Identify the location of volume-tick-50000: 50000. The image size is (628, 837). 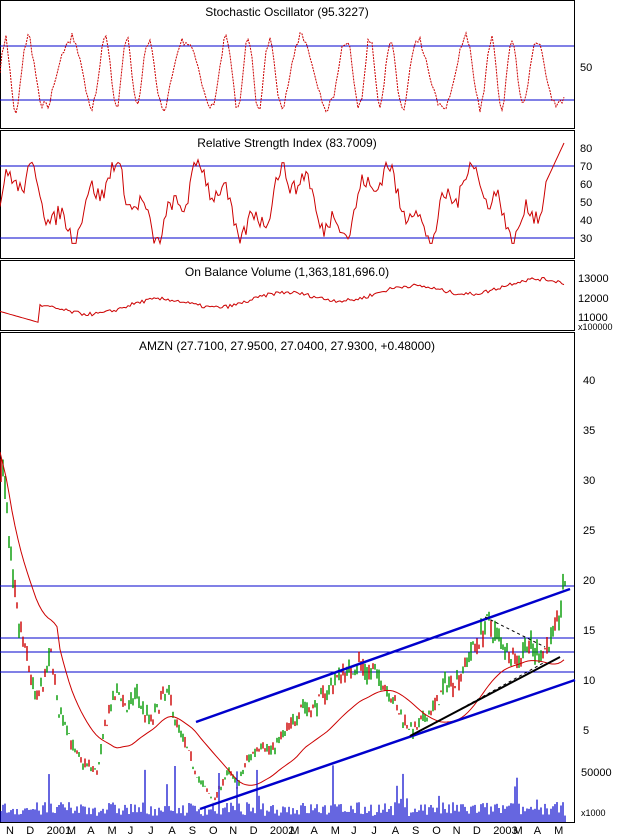
(596, 773).